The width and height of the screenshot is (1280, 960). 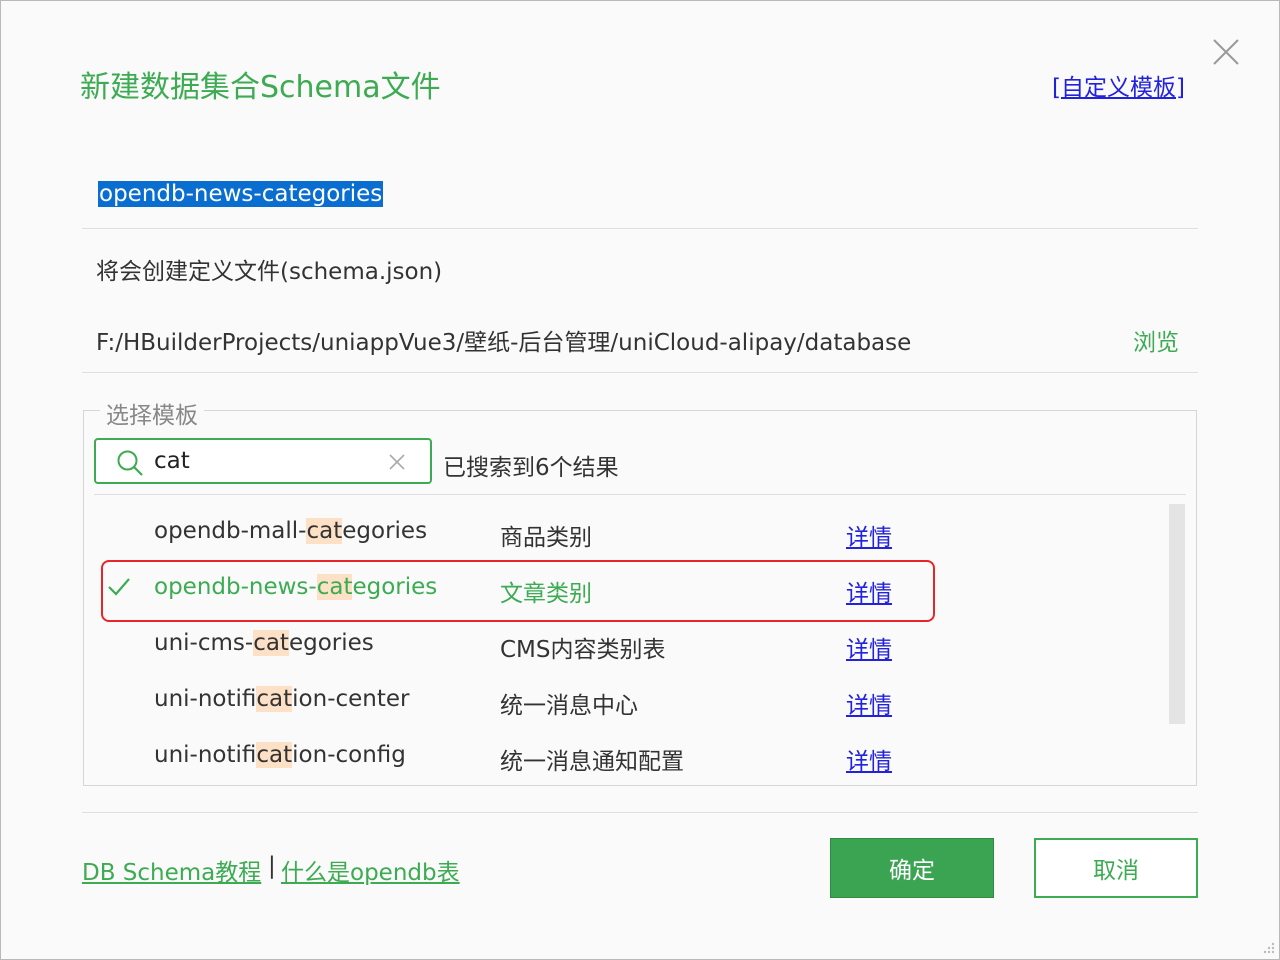 I want to click on clear-icon, so click(x=397, y=462).